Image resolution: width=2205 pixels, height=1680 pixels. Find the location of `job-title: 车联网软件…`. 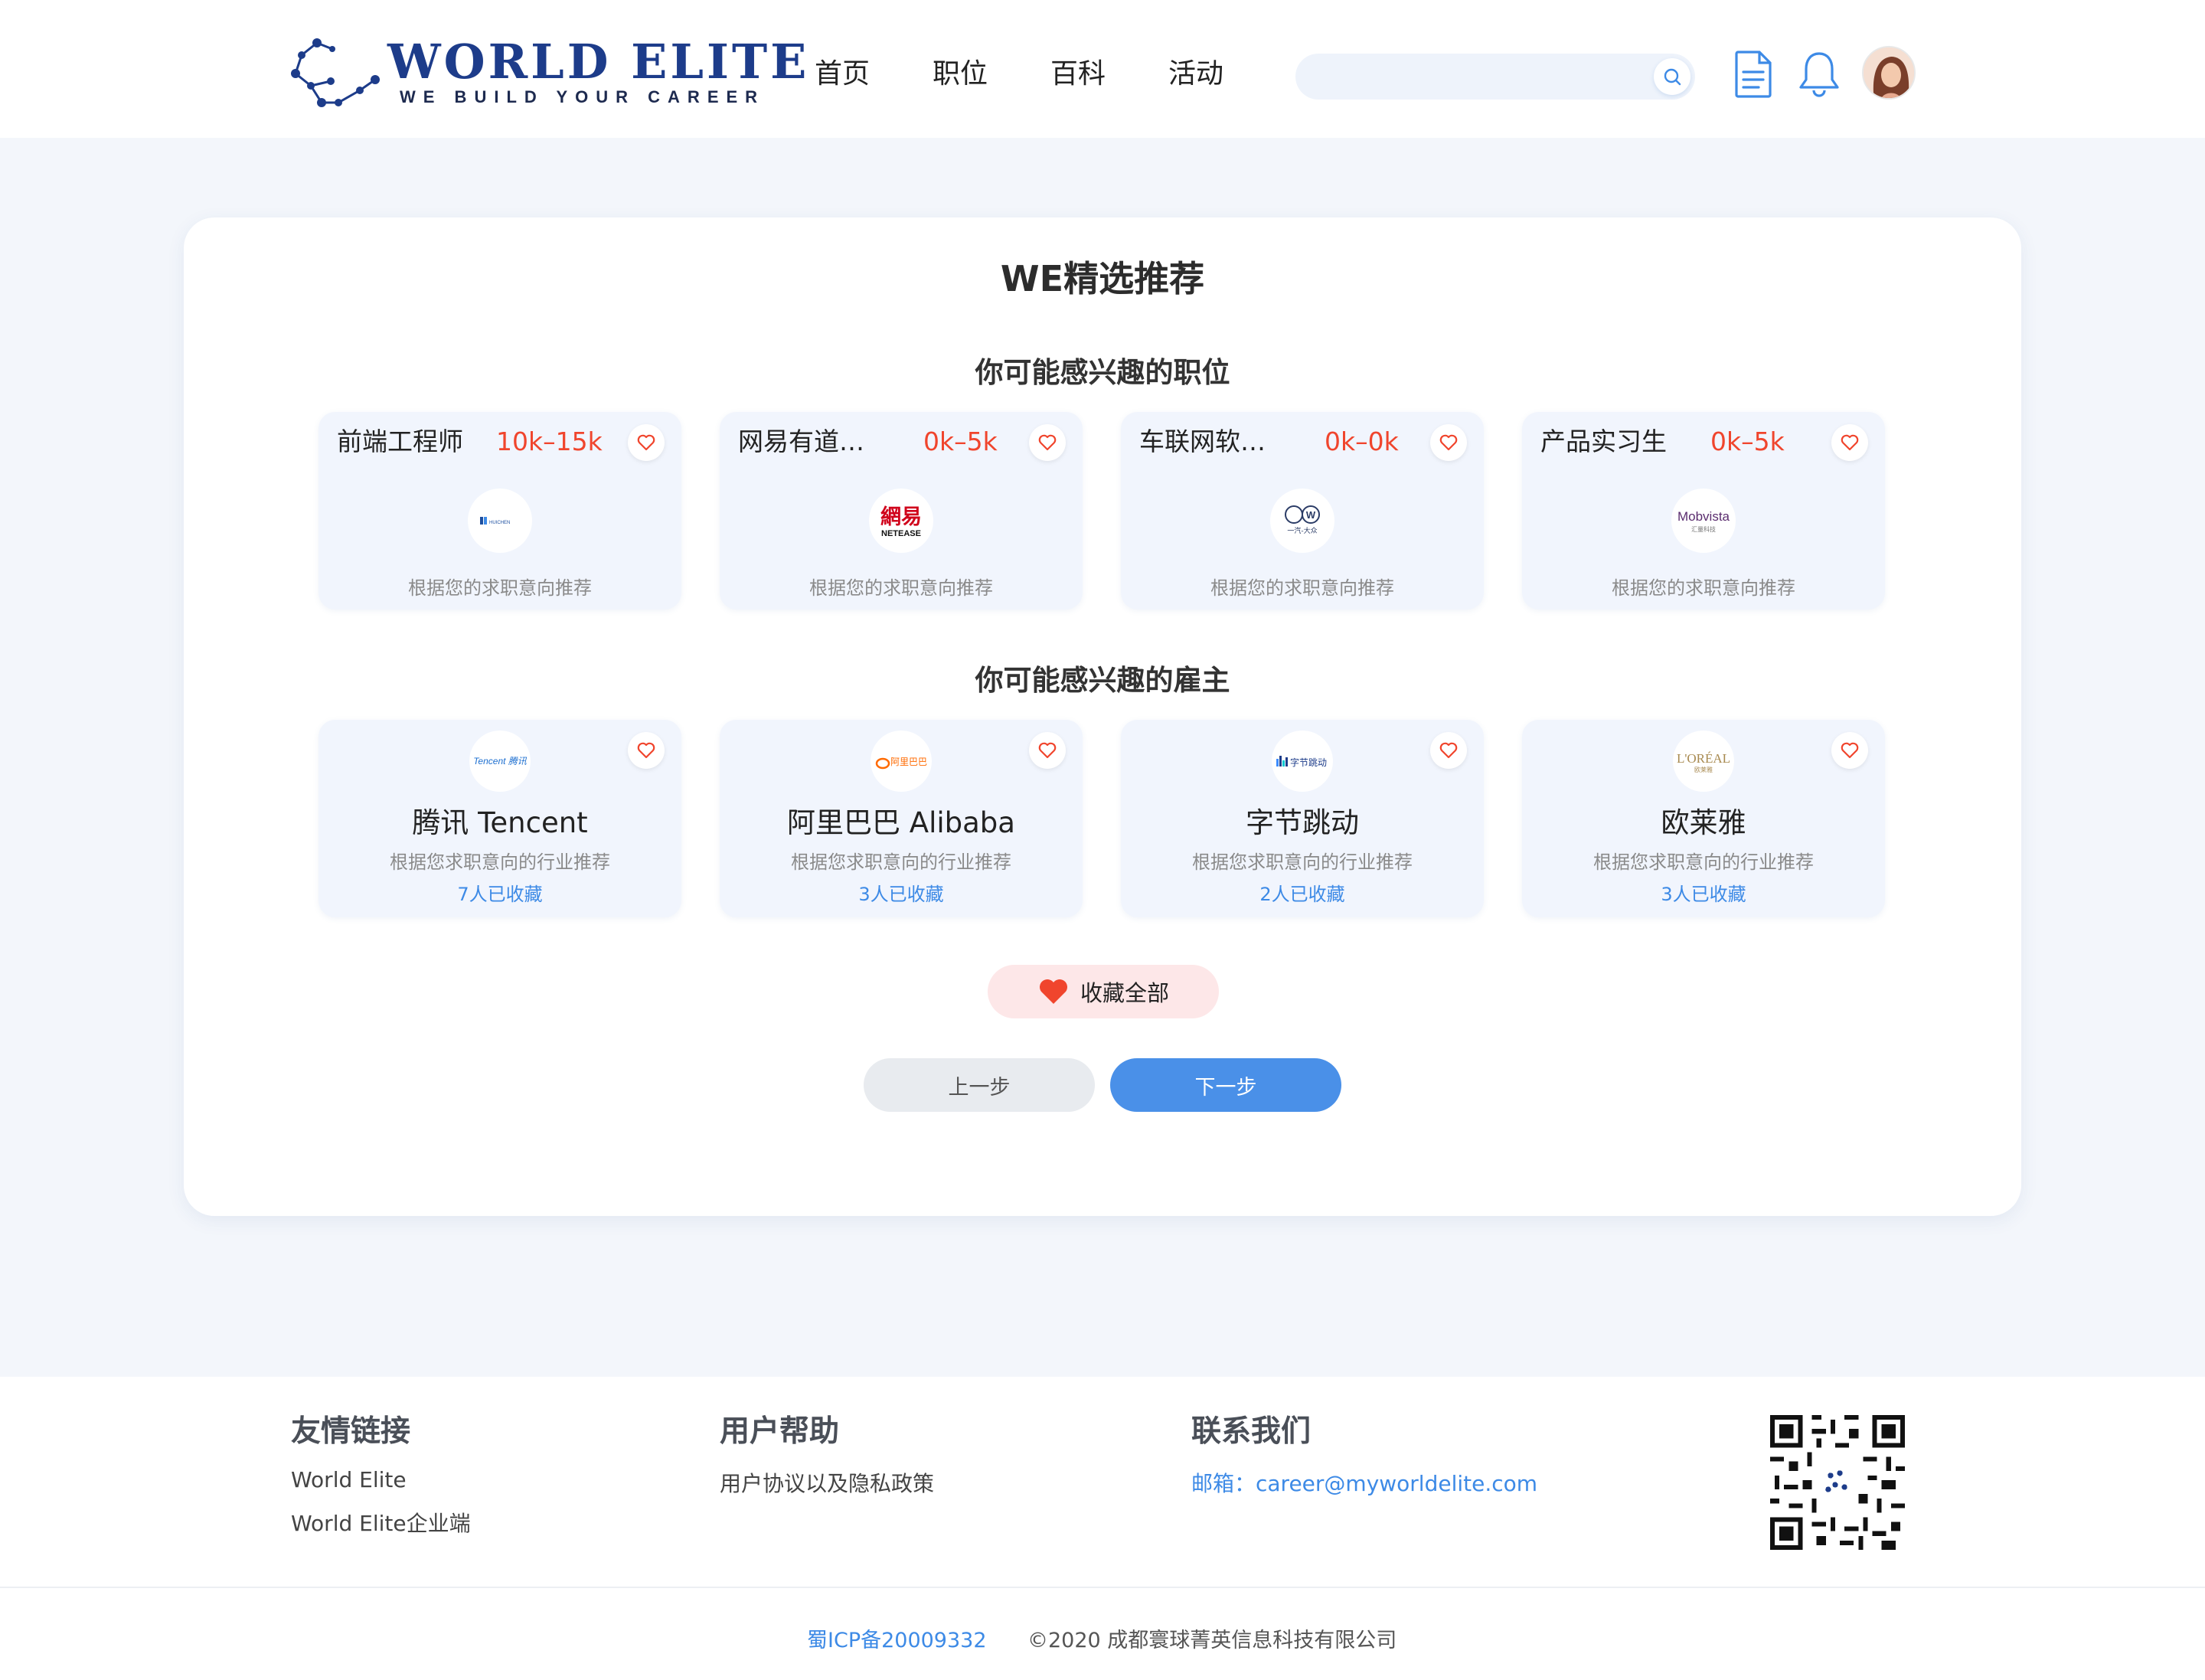

job-title: 车联网软件… is located at coordinates (1212, 441).